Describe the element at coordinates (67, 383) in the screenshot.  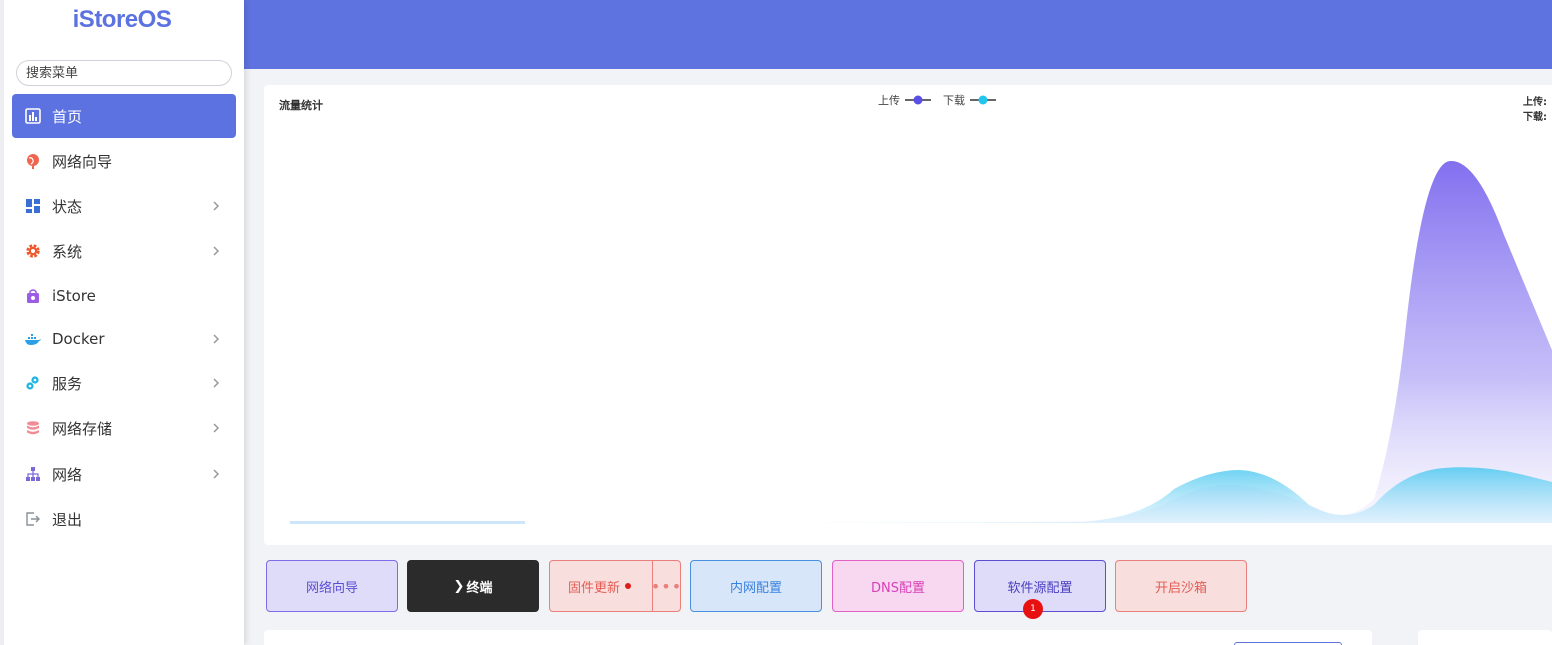
I see `sidebar-item-label: 服务` at that location.